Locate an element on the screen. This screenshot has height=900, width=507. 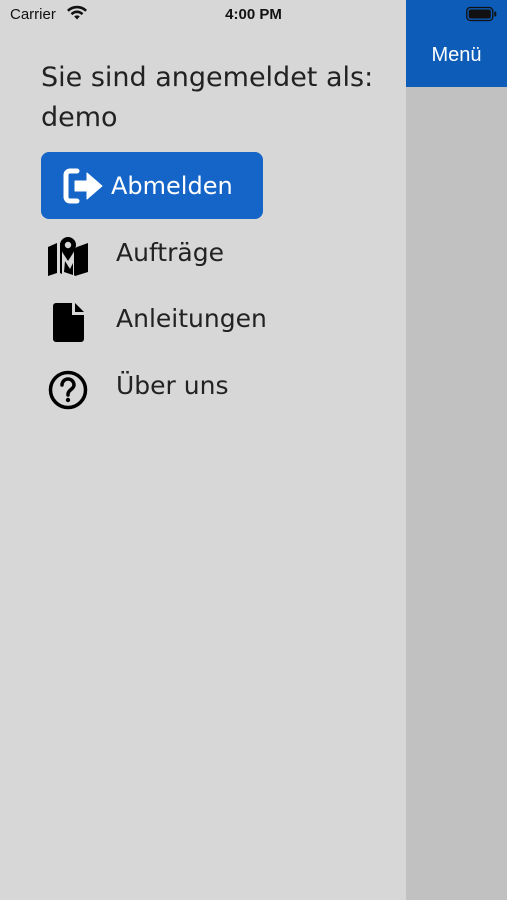
status-bar: Carrier 4:00 PM is located at coordinates (253, 15).